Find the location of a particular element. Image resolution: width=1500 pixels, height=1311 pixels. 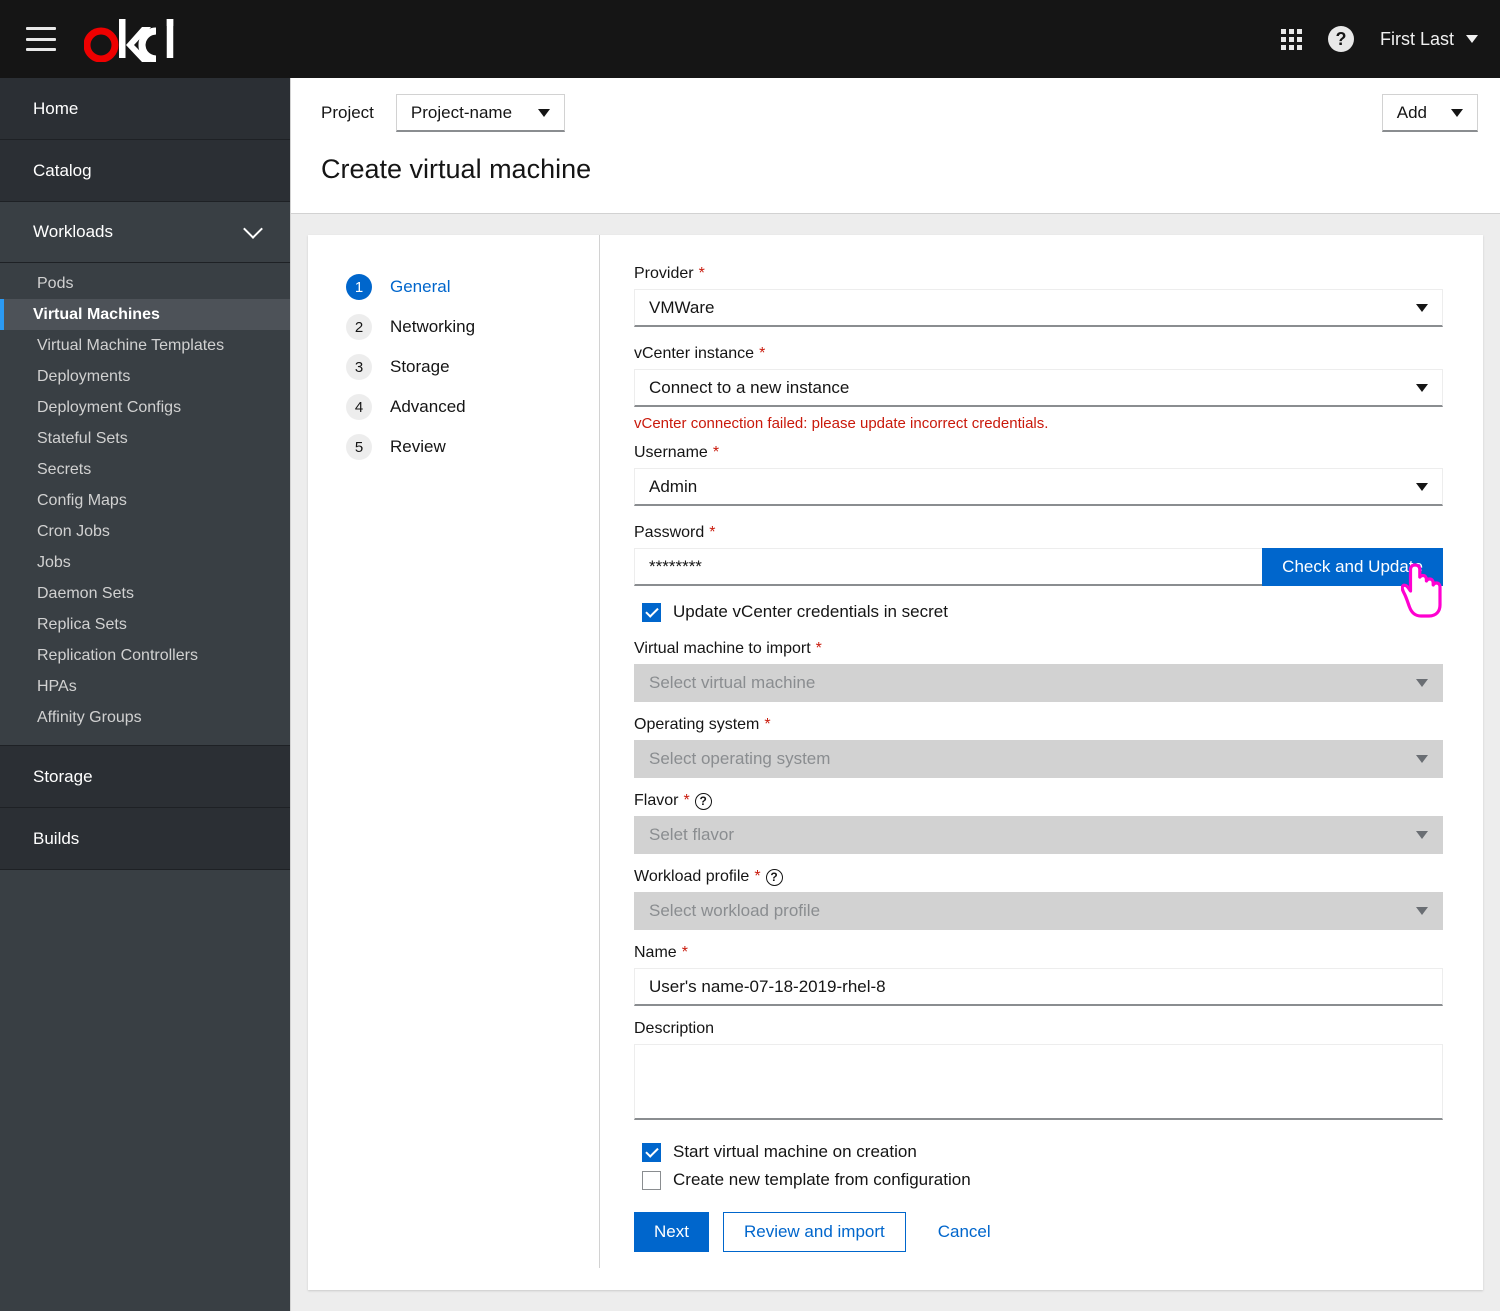

start-vm-label: Start virtual machine on creation is located at coordinates (795, 1151).